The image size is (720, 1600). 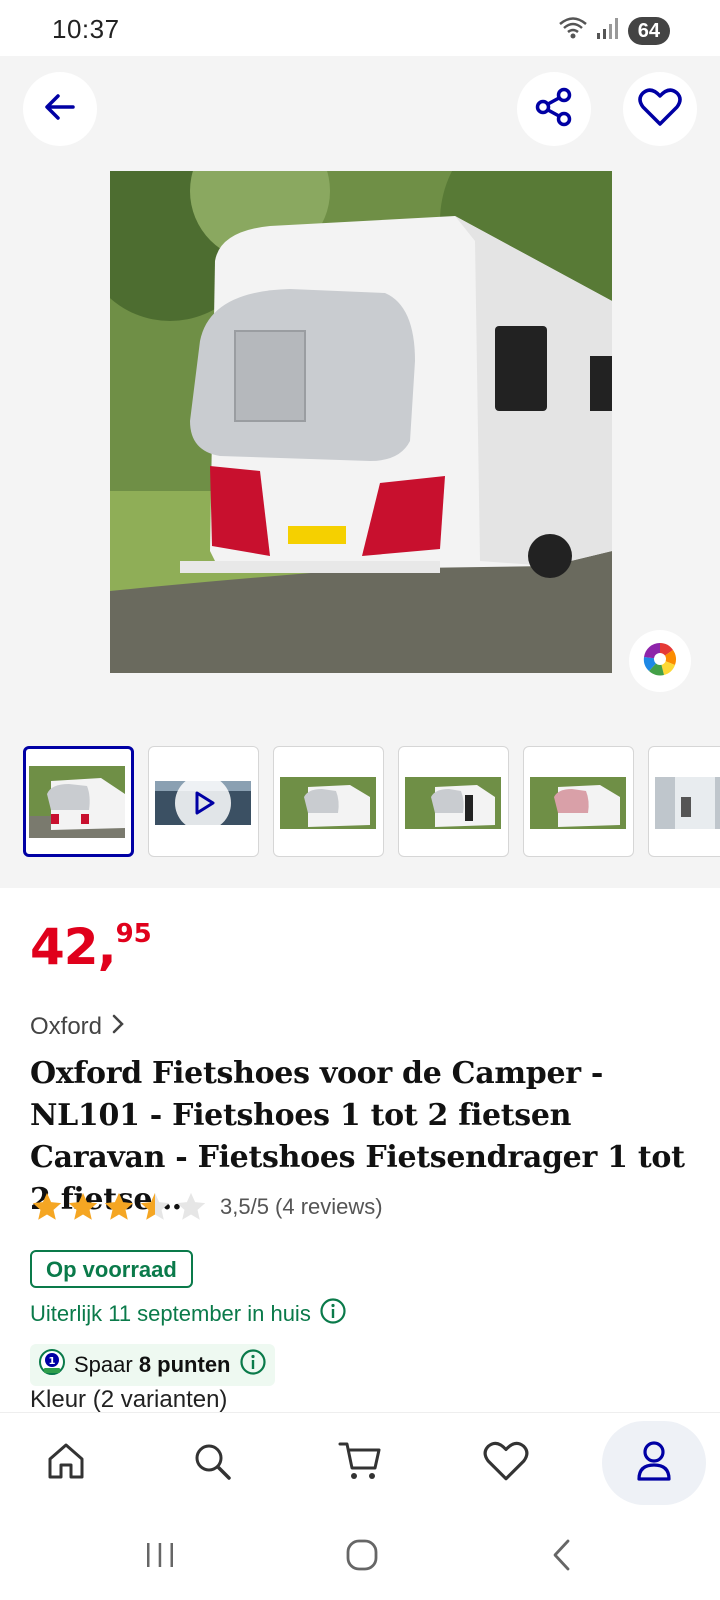 I want to click on nav-account, so click(x=654, y=1463).